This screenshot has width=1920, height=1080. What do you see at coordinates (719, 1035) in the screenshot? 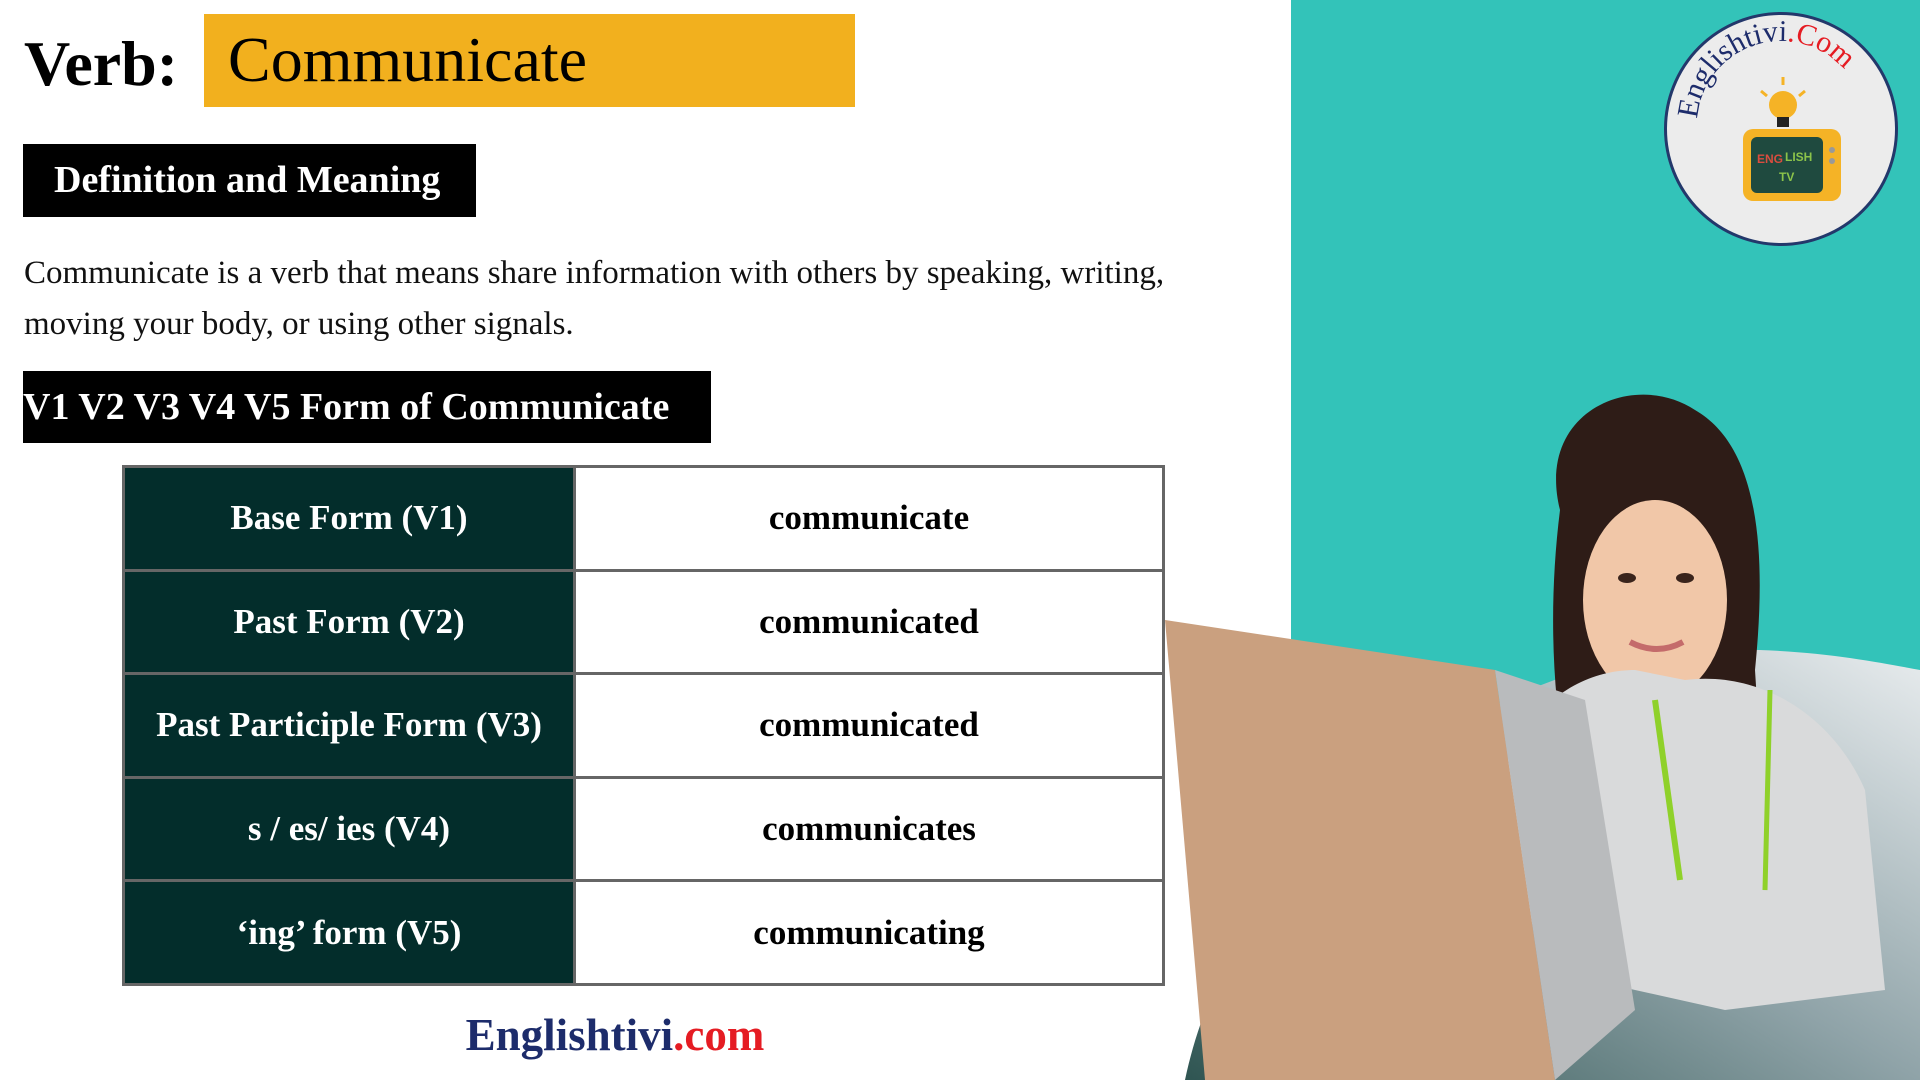
I see `footer-brand-tld: .com` at bounding box center [719, 1035].